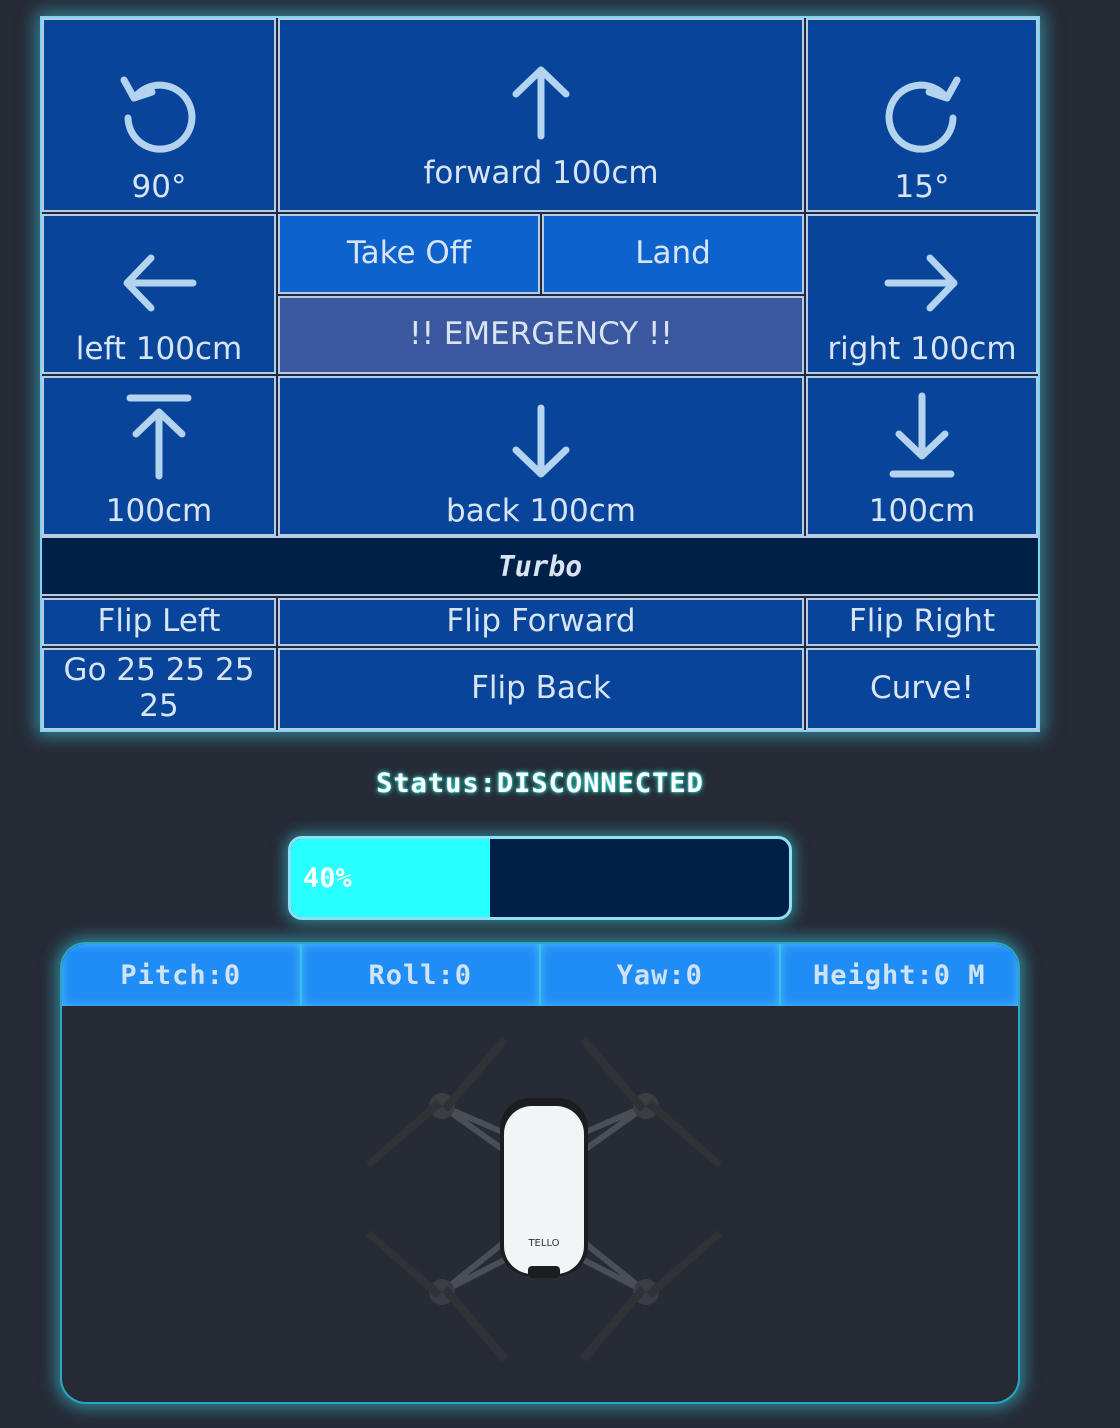 The height and width of the screenshot is (1428, 1120). I want to click on flip-forward-label: Flip Forward, so click(541, 621).